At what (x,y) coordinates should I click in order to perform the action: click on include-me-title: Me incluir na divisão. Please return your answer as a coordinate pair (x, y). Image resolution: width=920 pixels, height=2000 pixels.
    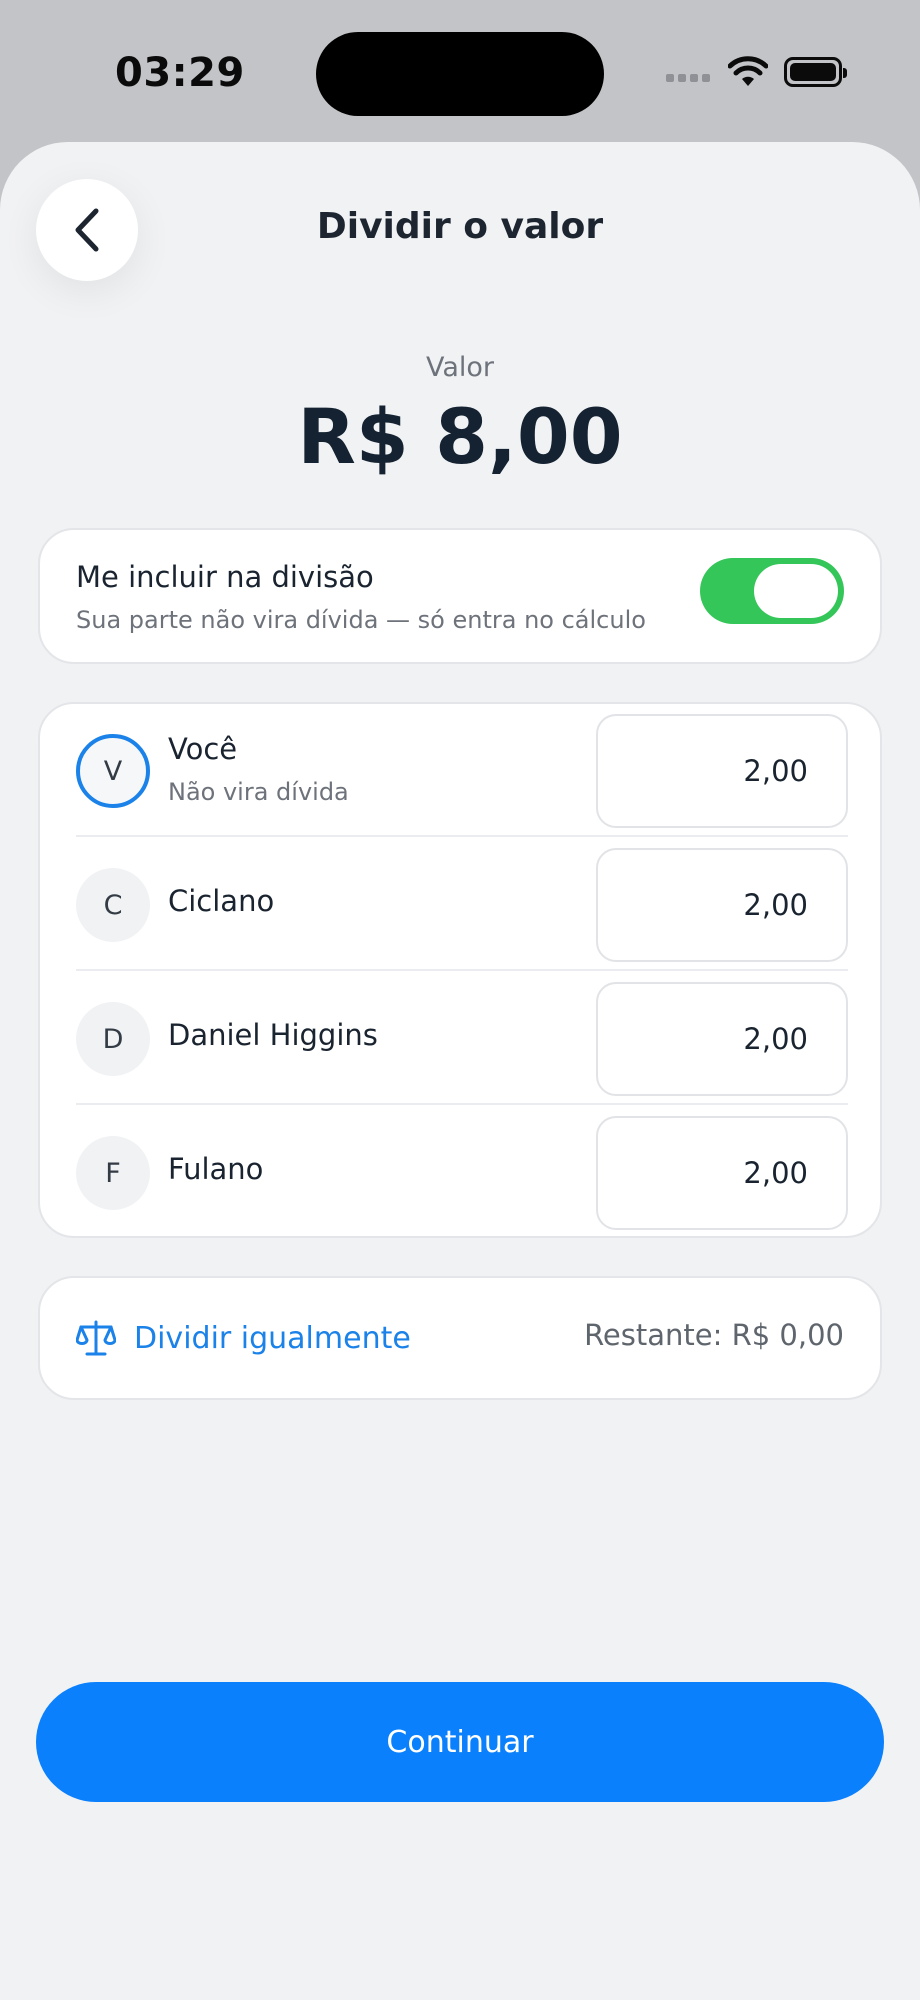
    Looking at the image, I should click on (225, 577).